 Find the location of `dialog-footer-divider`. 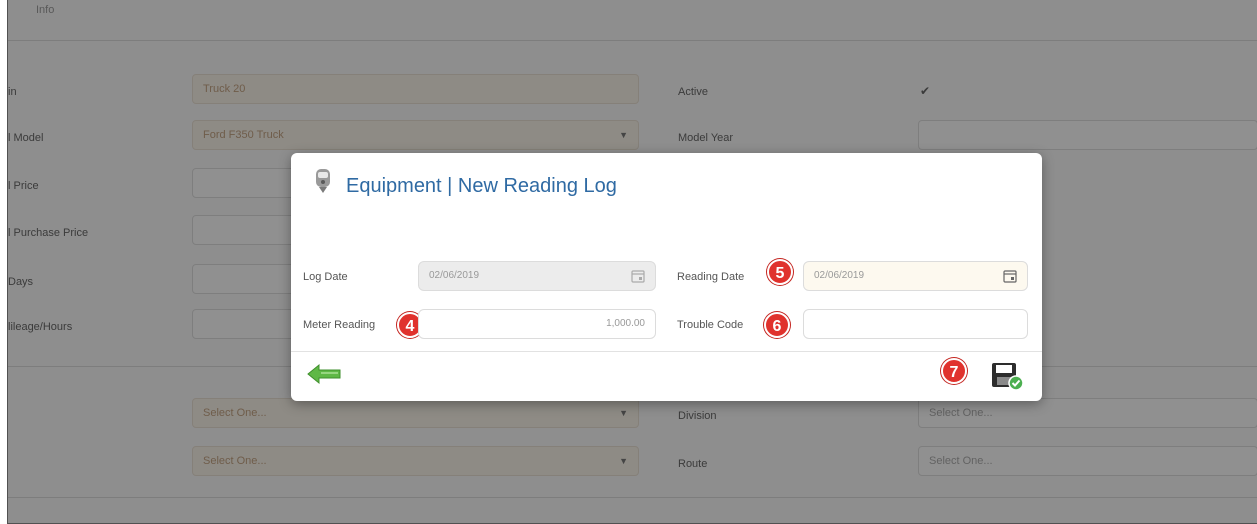

dialog-footer-divider is located at coordinates (666, 351).